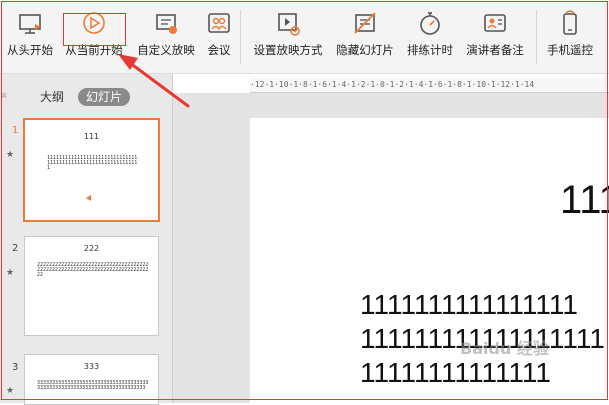 The image size is (609, 405). What do you see at coordinates (30, 50) in the screenshot?
I see `from-start-label: 从头开始` at bounding box center [30, 50].